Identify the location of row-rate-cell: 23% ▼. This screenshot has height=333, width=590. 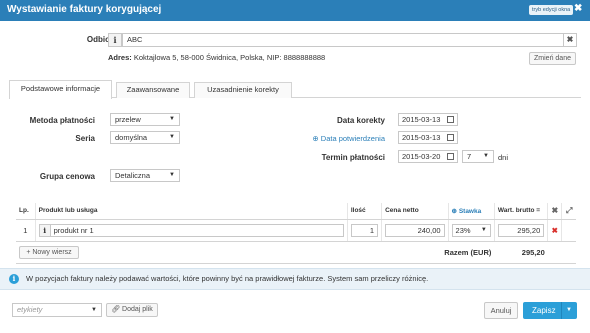
(471, 230).